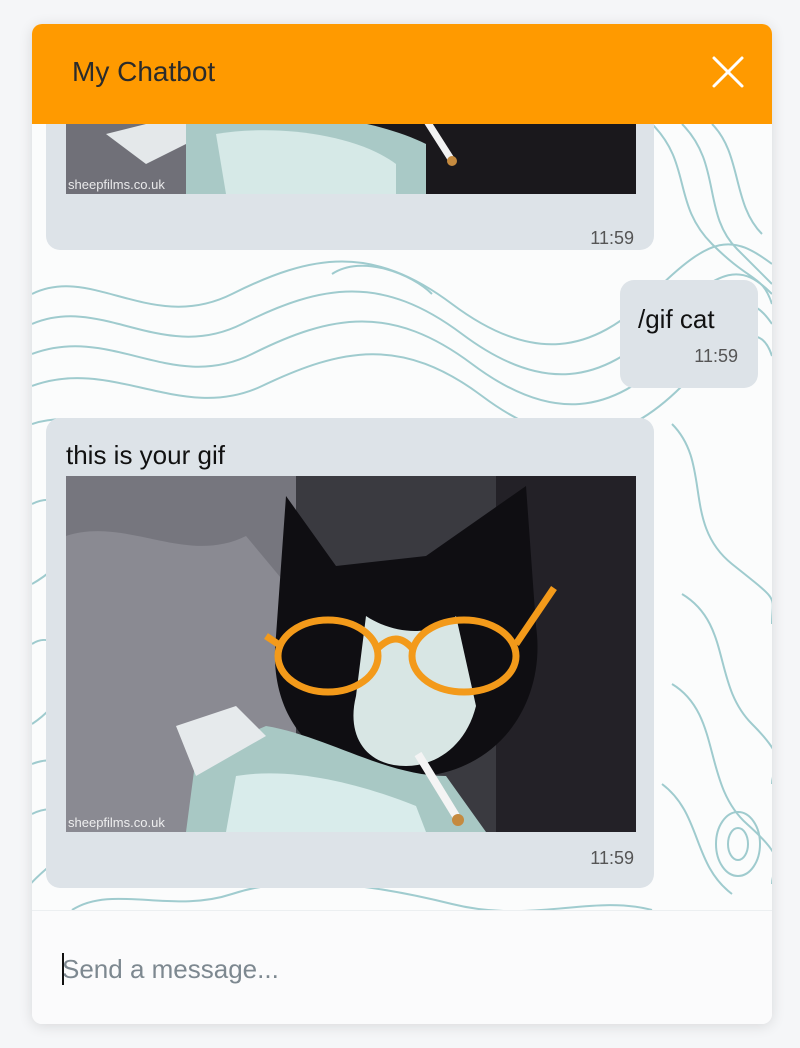  I want to click on gif-image: sheepfilms.co.uk, so click(351, 159).